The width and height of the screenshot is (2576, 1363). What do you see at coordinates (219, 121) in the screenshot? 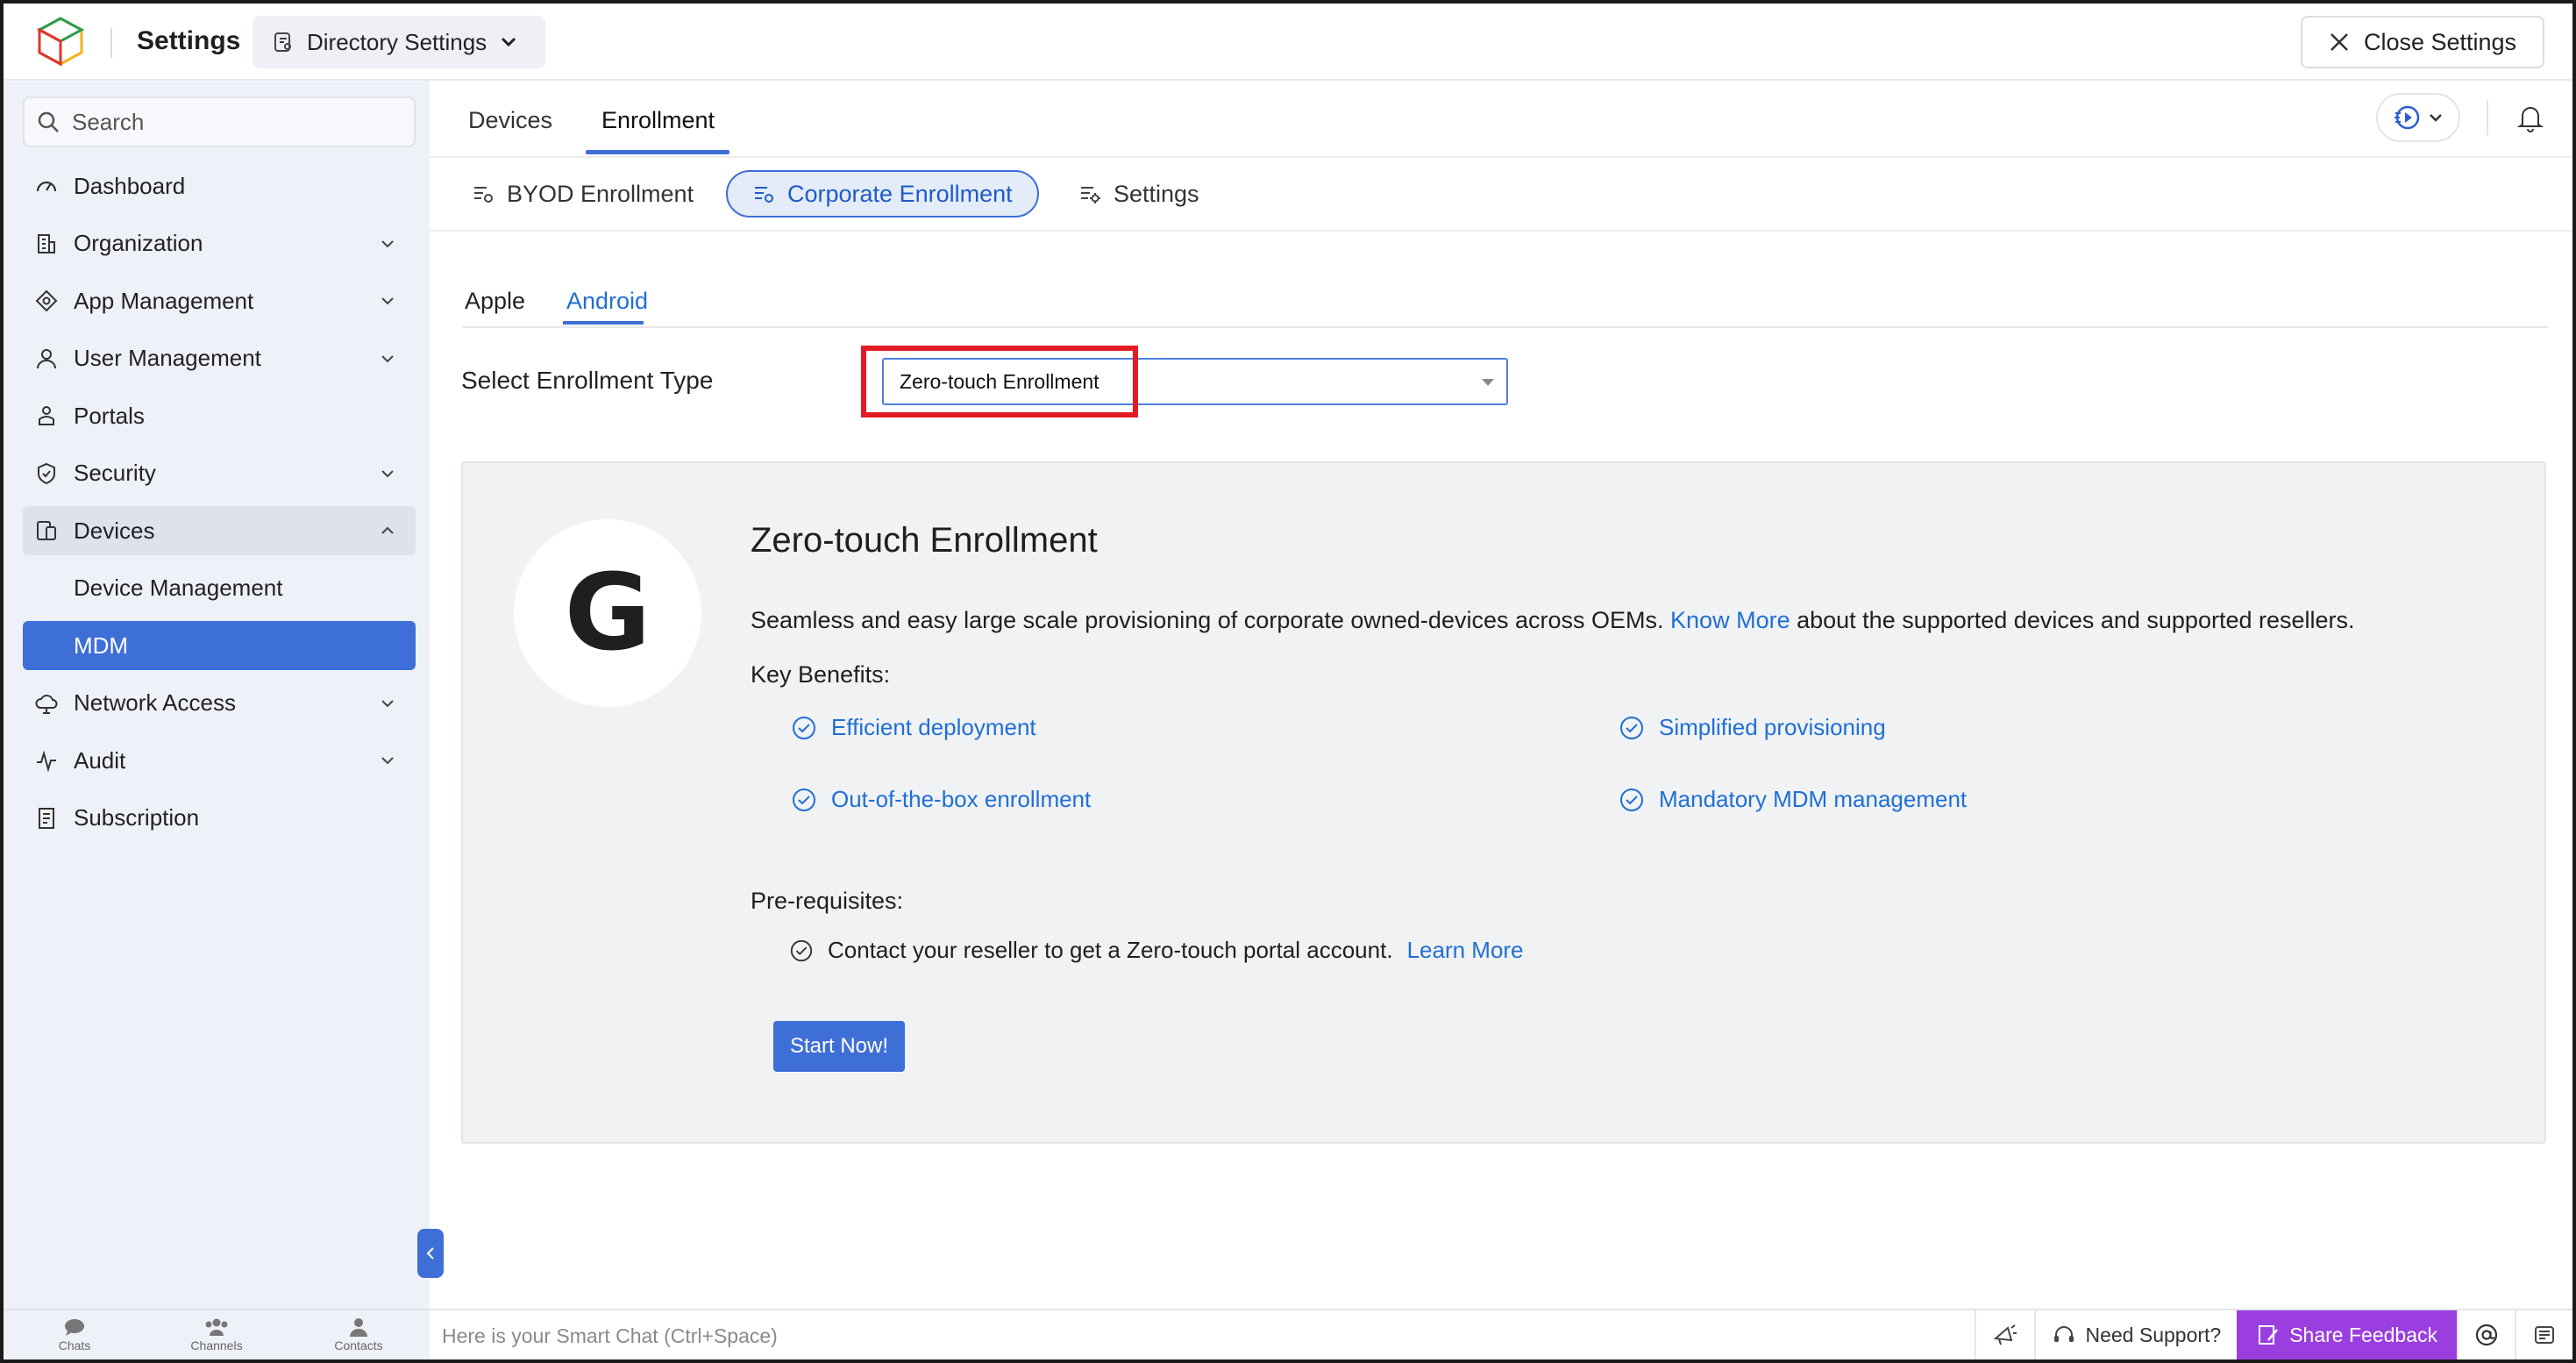
I see `search-input: Search` at bounding box center [219, 121].